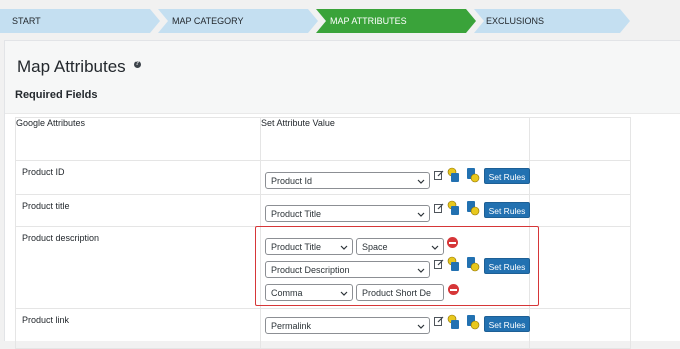  What do you see at coordinates (46, 320) in the screenshot?
I see `attribute-label: Product link` at bounding box center [46, 320].